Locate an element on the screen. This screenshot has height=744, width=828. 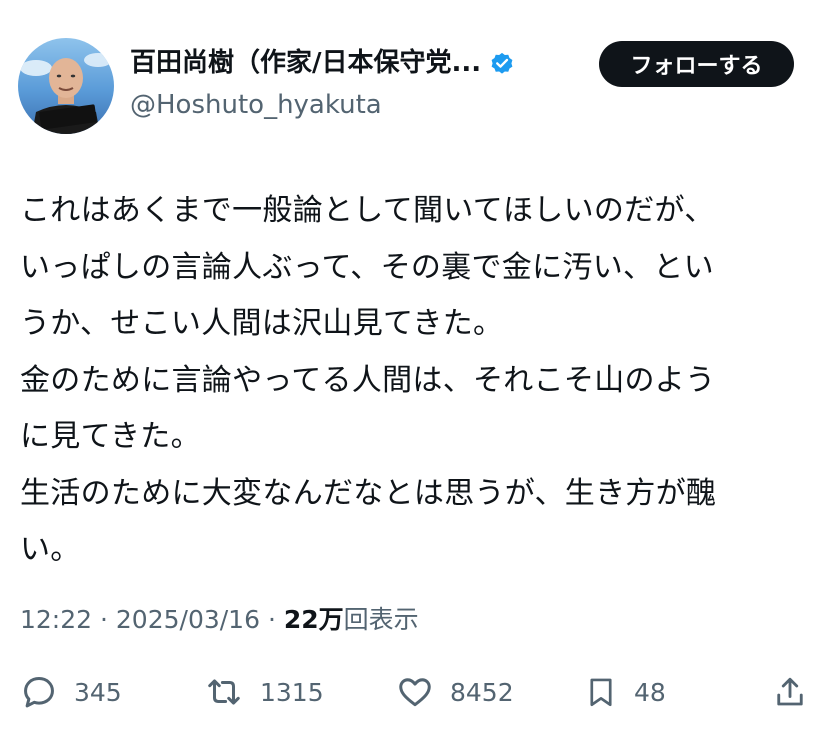
like-button: 8452 is located at coordinates (455, 692).